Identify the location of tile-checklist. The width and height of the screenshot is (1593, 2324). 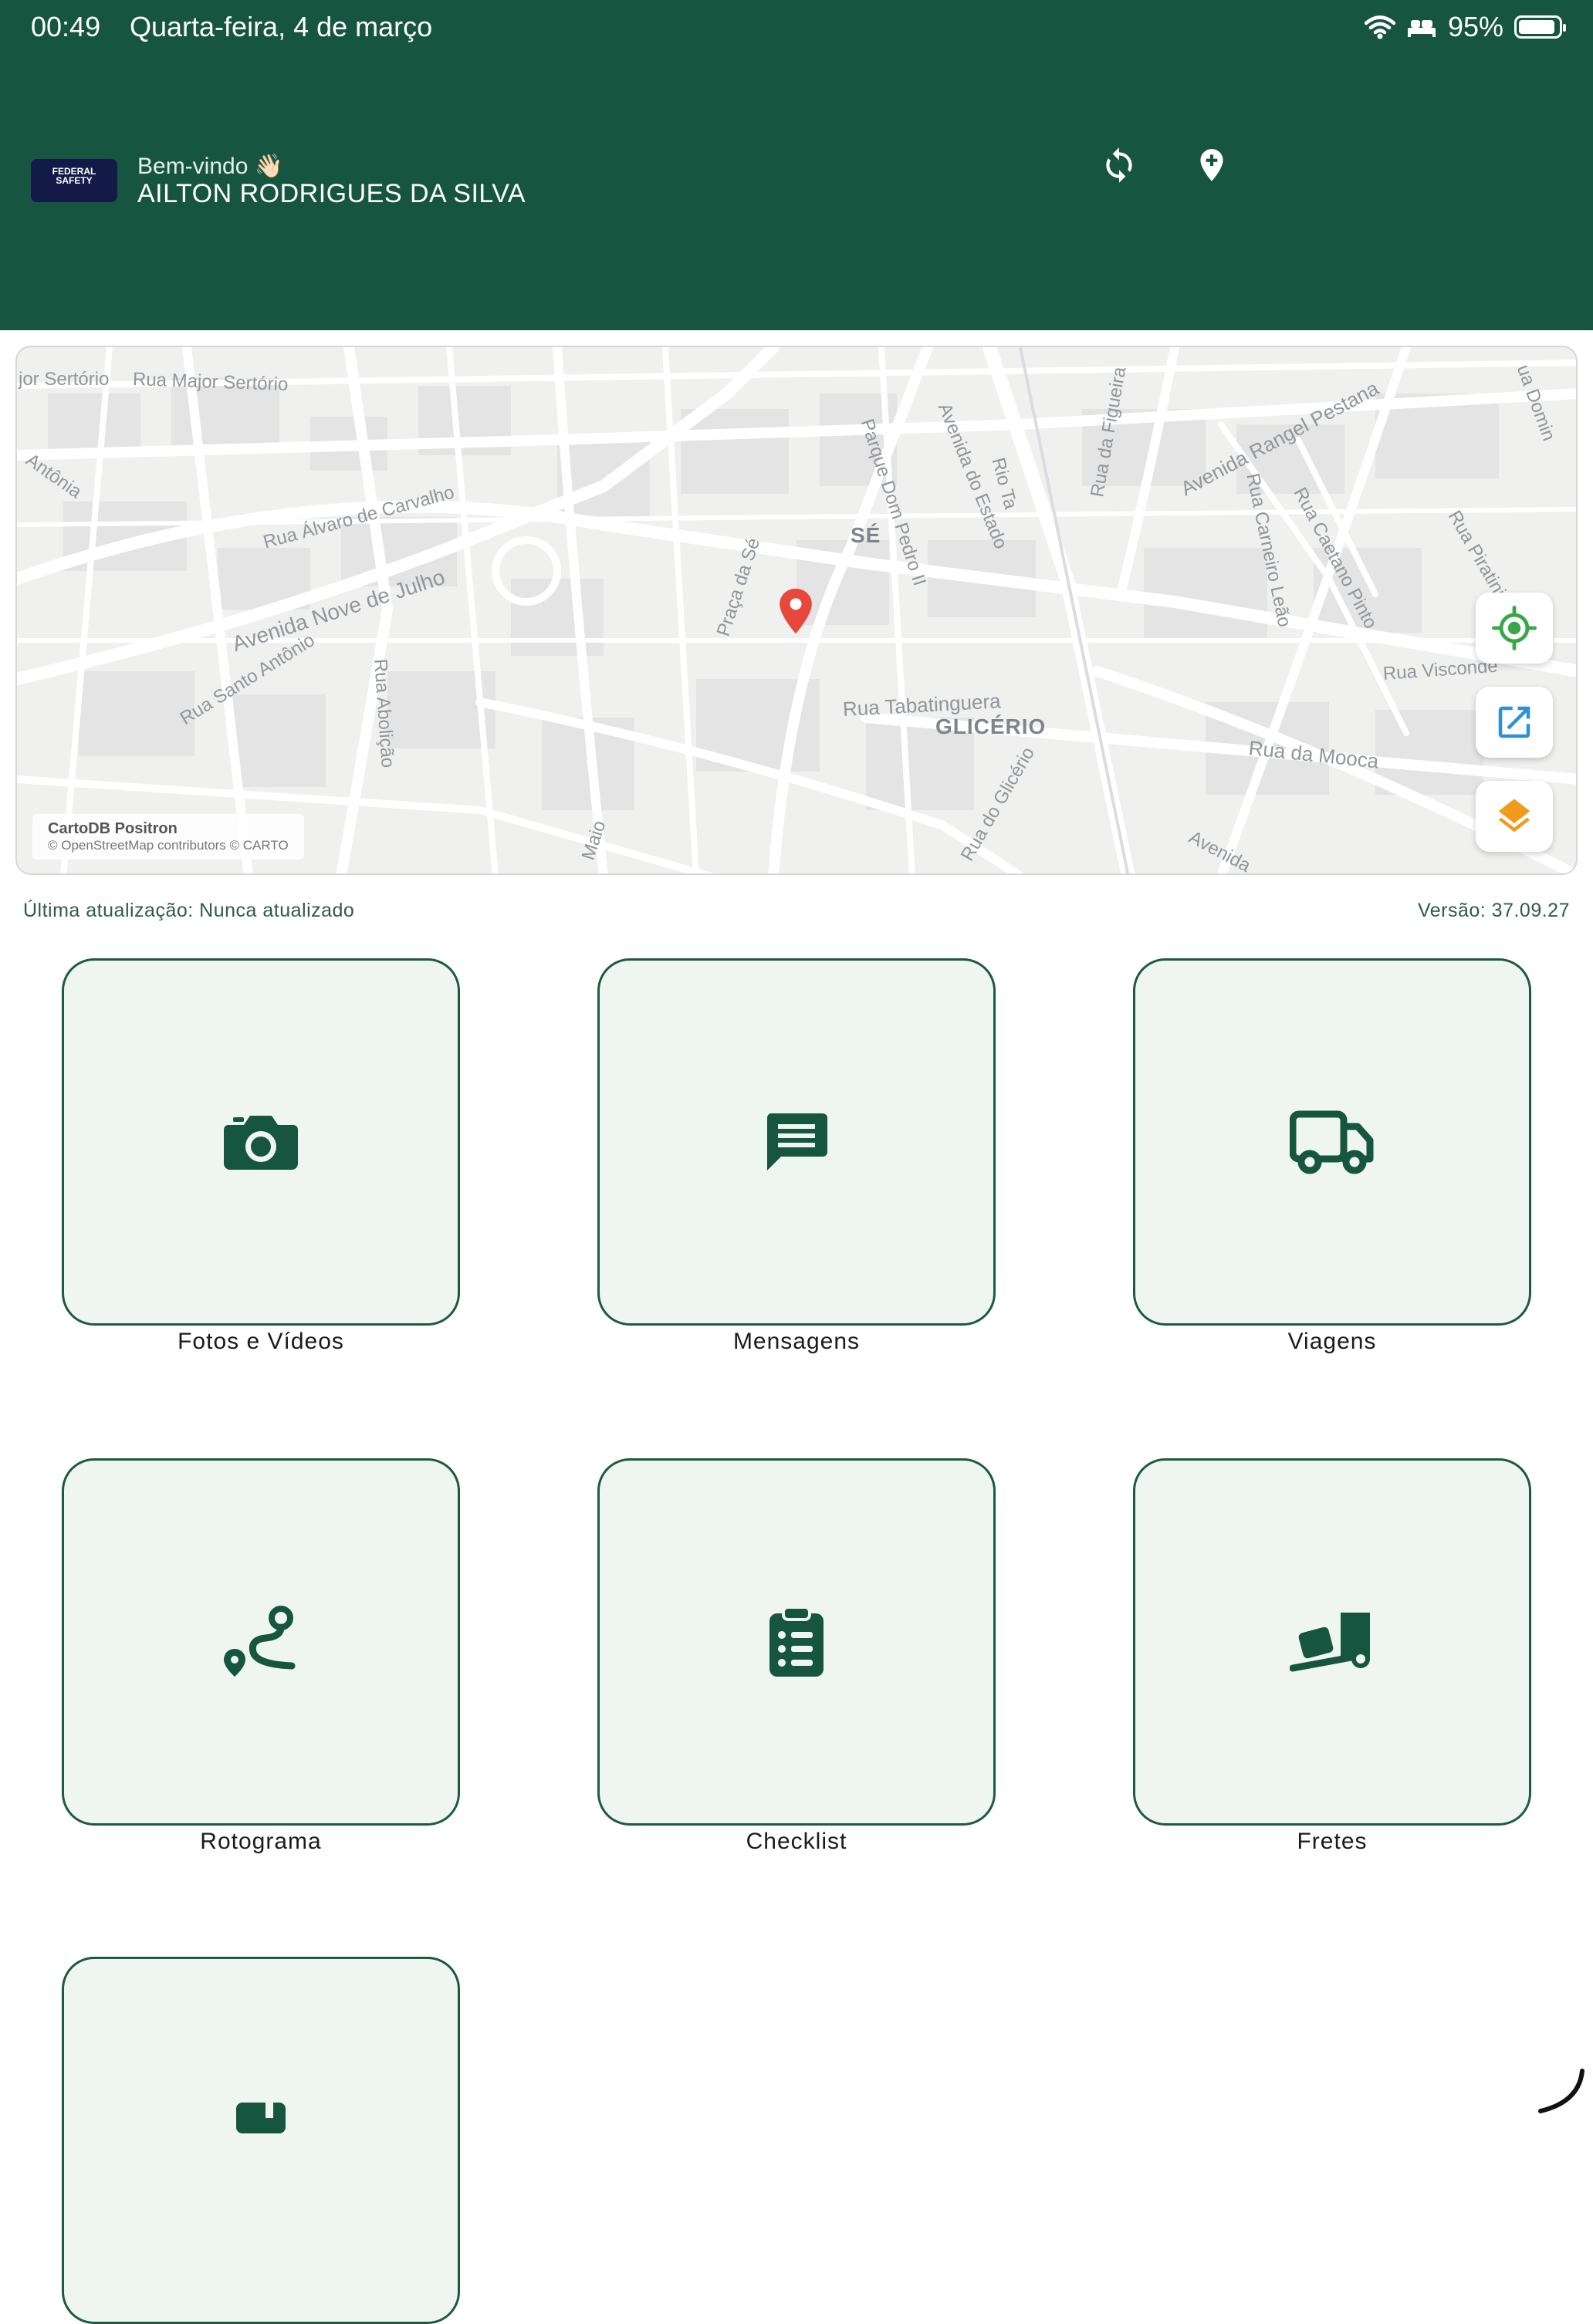
(796, 1642).